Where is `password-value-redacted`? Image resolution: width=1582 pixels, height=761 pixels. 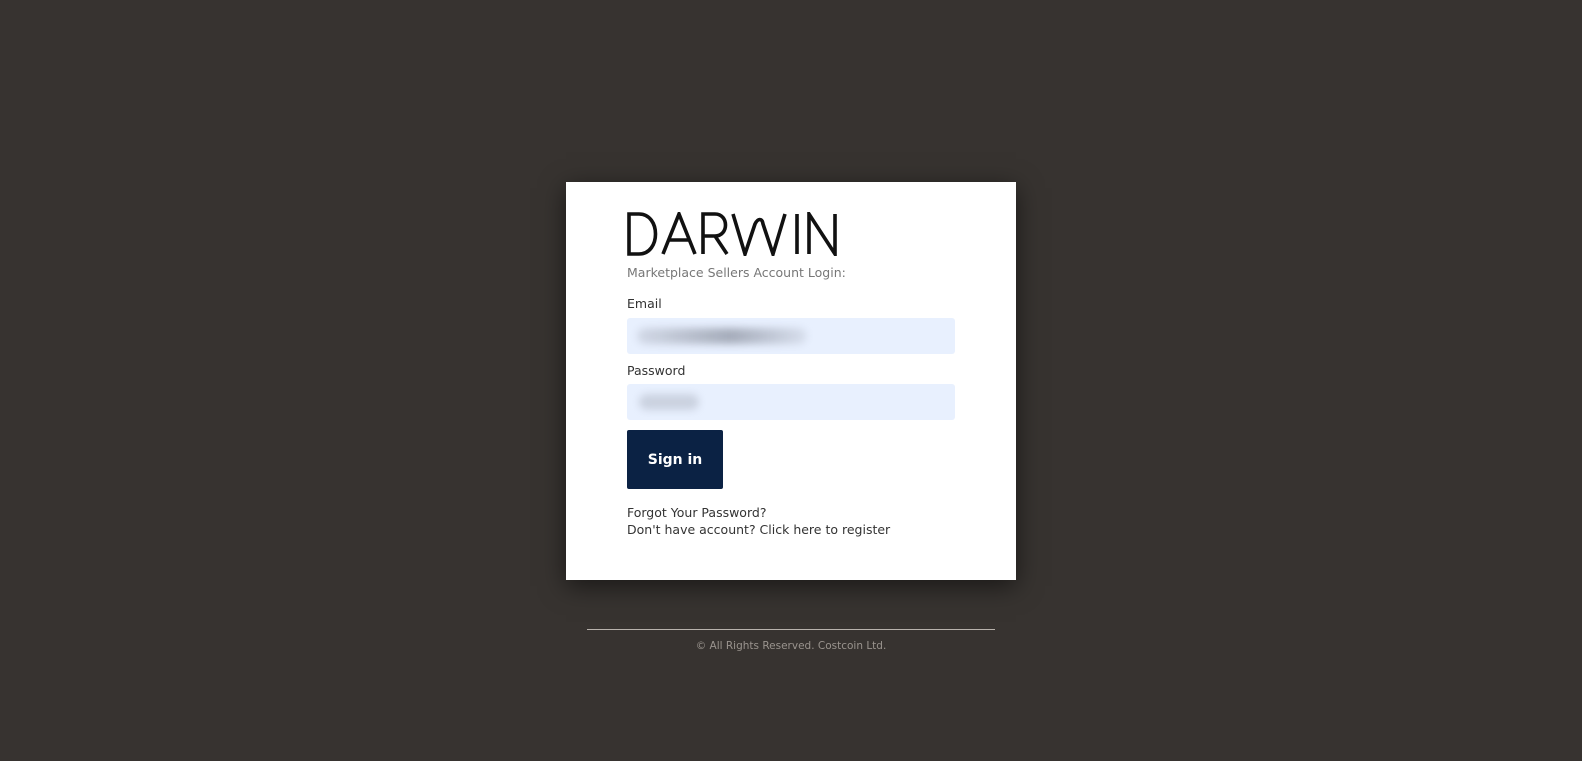 password-value-redacted is located at coordinates (669, 402).